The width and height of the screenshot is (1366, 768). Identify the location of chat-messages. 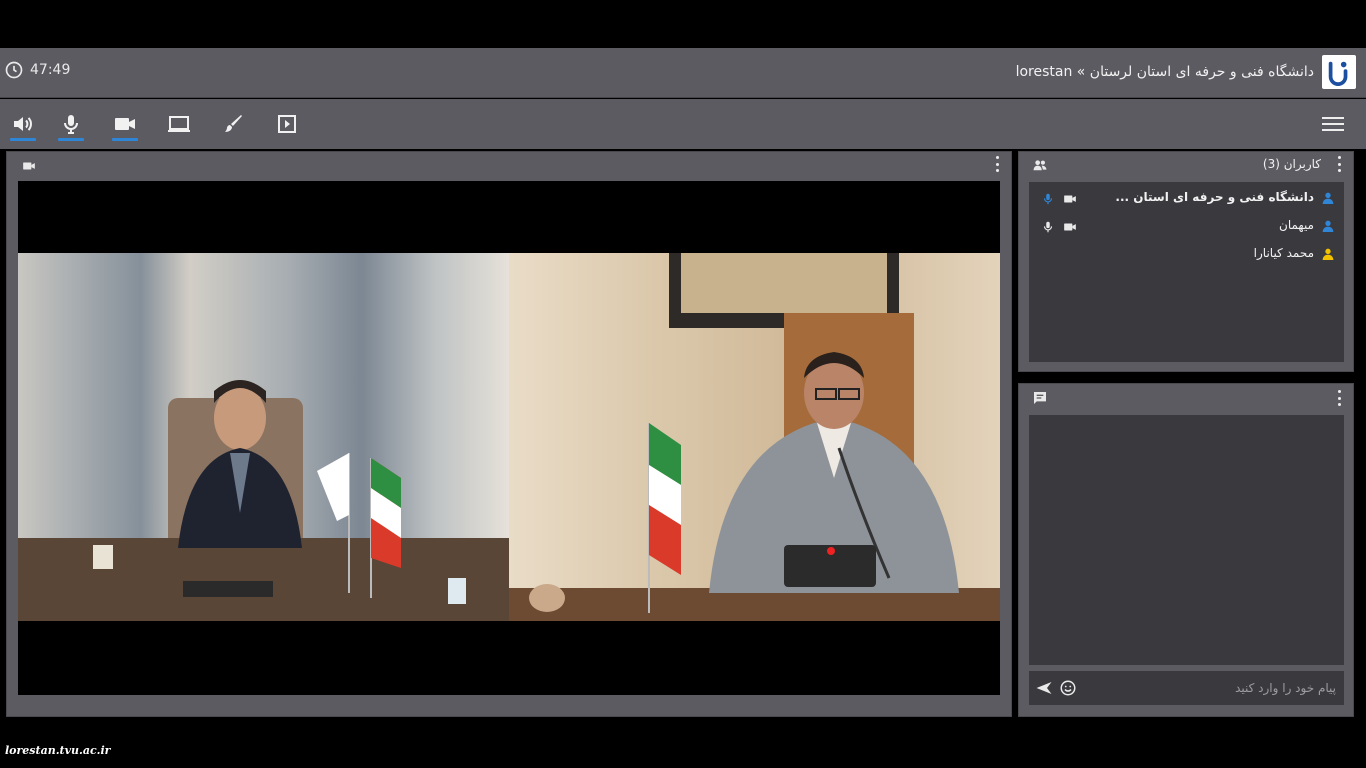
(1186, 540).